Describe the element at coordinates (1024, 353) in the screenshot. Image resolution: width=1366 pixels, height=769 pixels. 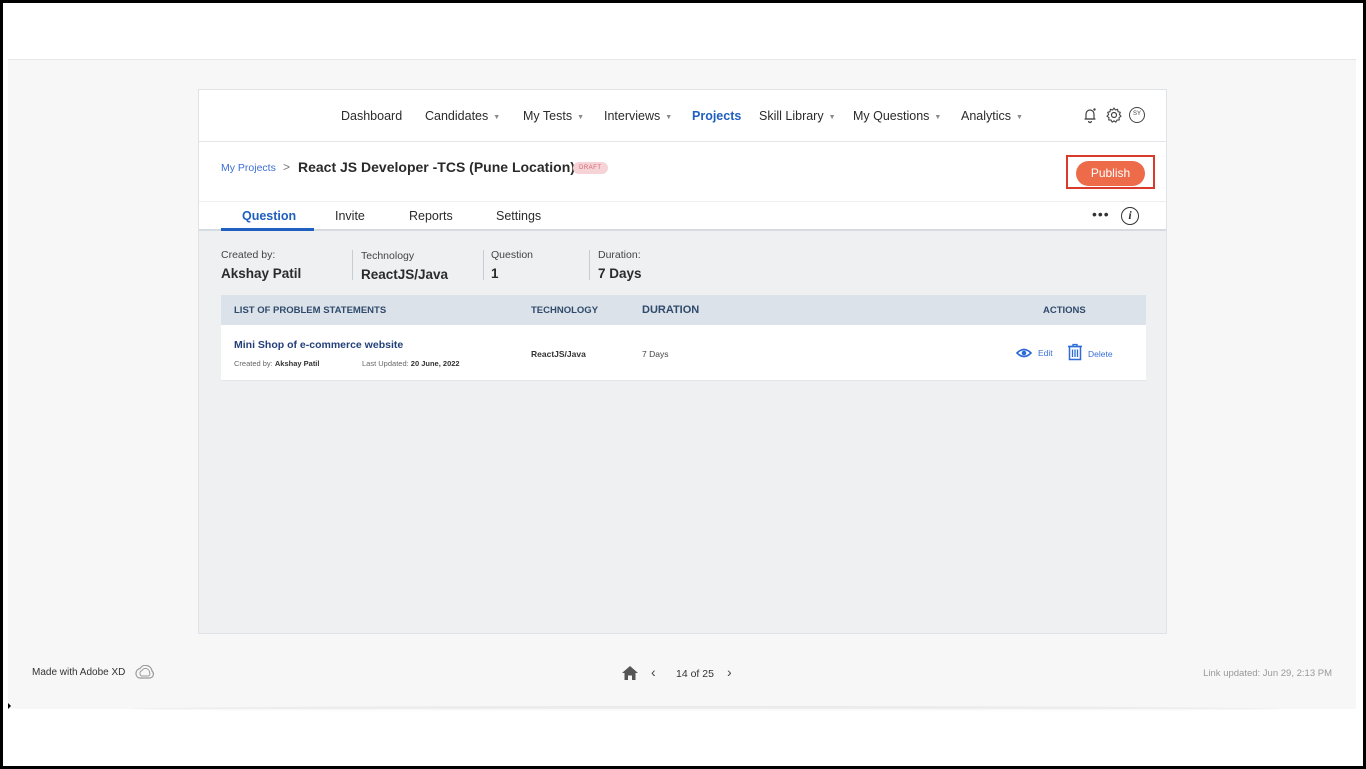
I see `eye-icon` at that location.